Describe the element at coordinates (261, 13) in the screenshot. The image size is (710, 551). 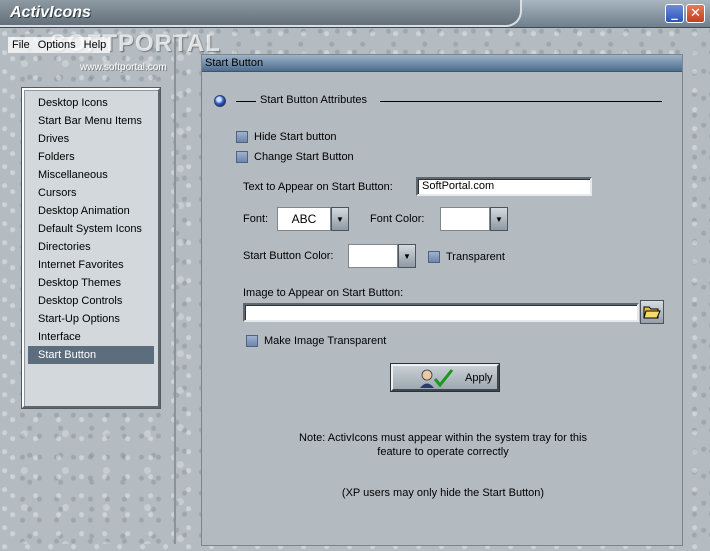
I see `title-tab: ActivIcons` at that location.